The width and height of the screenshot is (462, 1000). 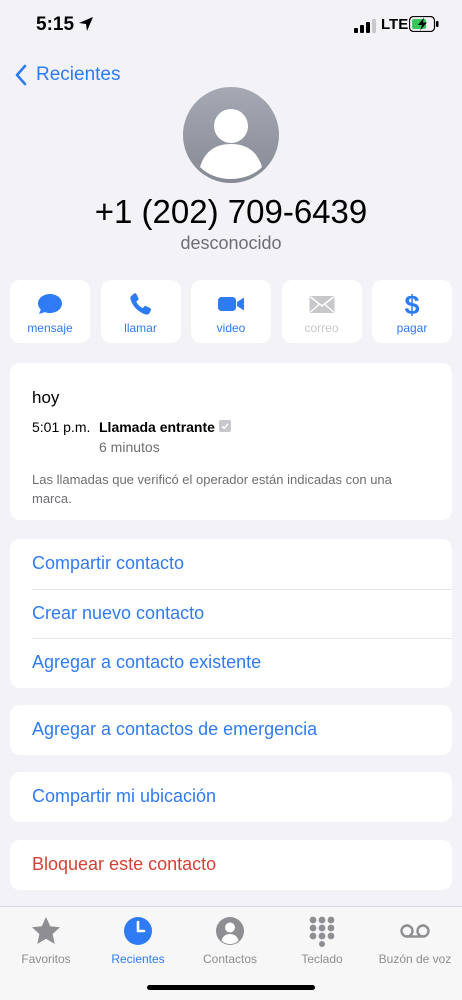 What do you see at coordinates (50, 328) in the screenshot?
I see `message-label: mensaje` at bounding box center [50, 328].